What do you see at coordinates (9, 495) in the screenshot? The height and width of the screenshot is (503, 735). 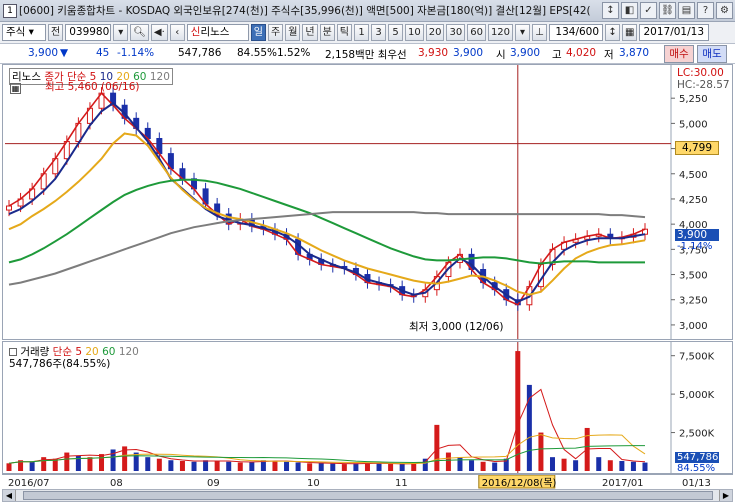 I see `scroll-left-icon: ◀` at bounding box center [9, 495].